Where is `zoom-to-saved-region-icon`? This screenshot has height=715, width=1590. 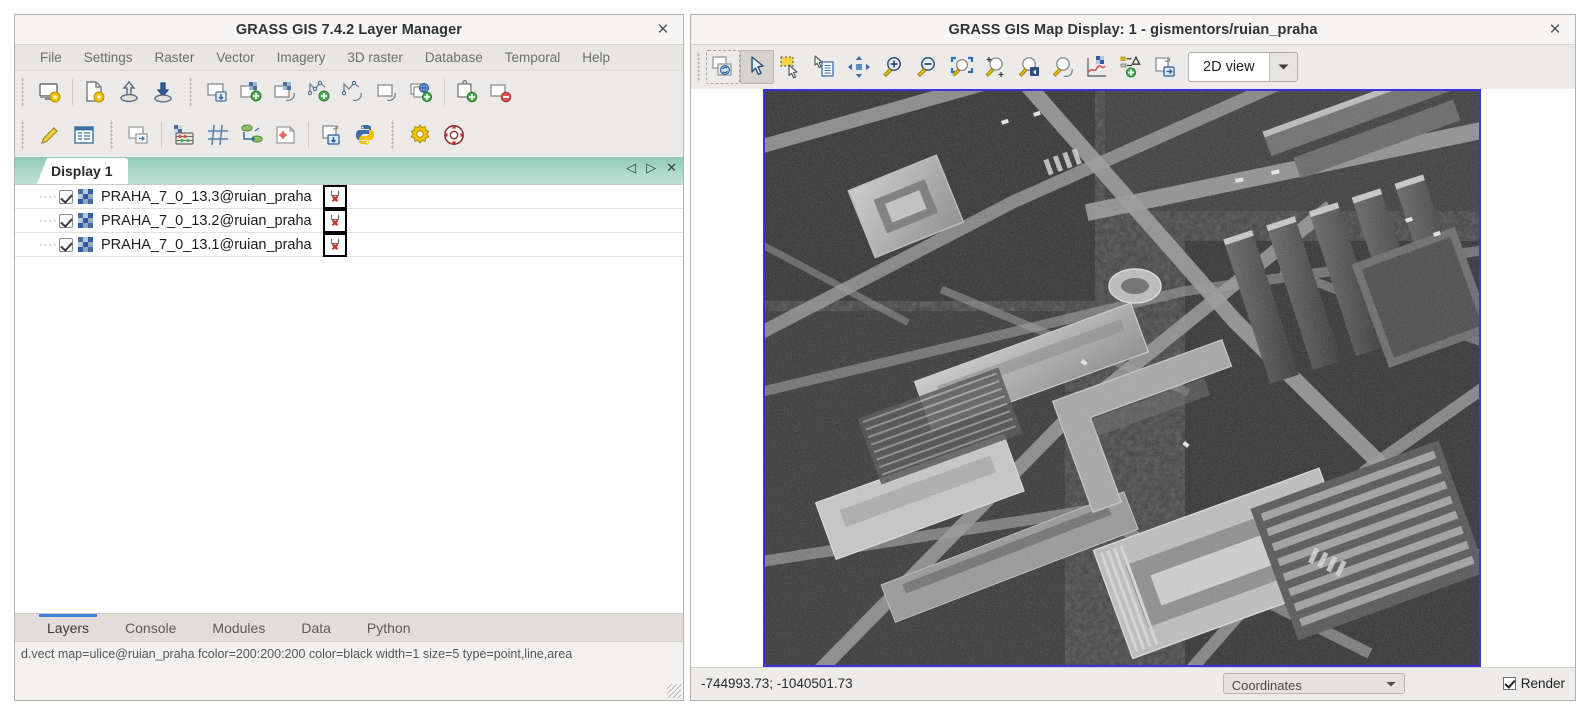 zoom-to-saved-region-icon is located at coordinates (1063, 67).